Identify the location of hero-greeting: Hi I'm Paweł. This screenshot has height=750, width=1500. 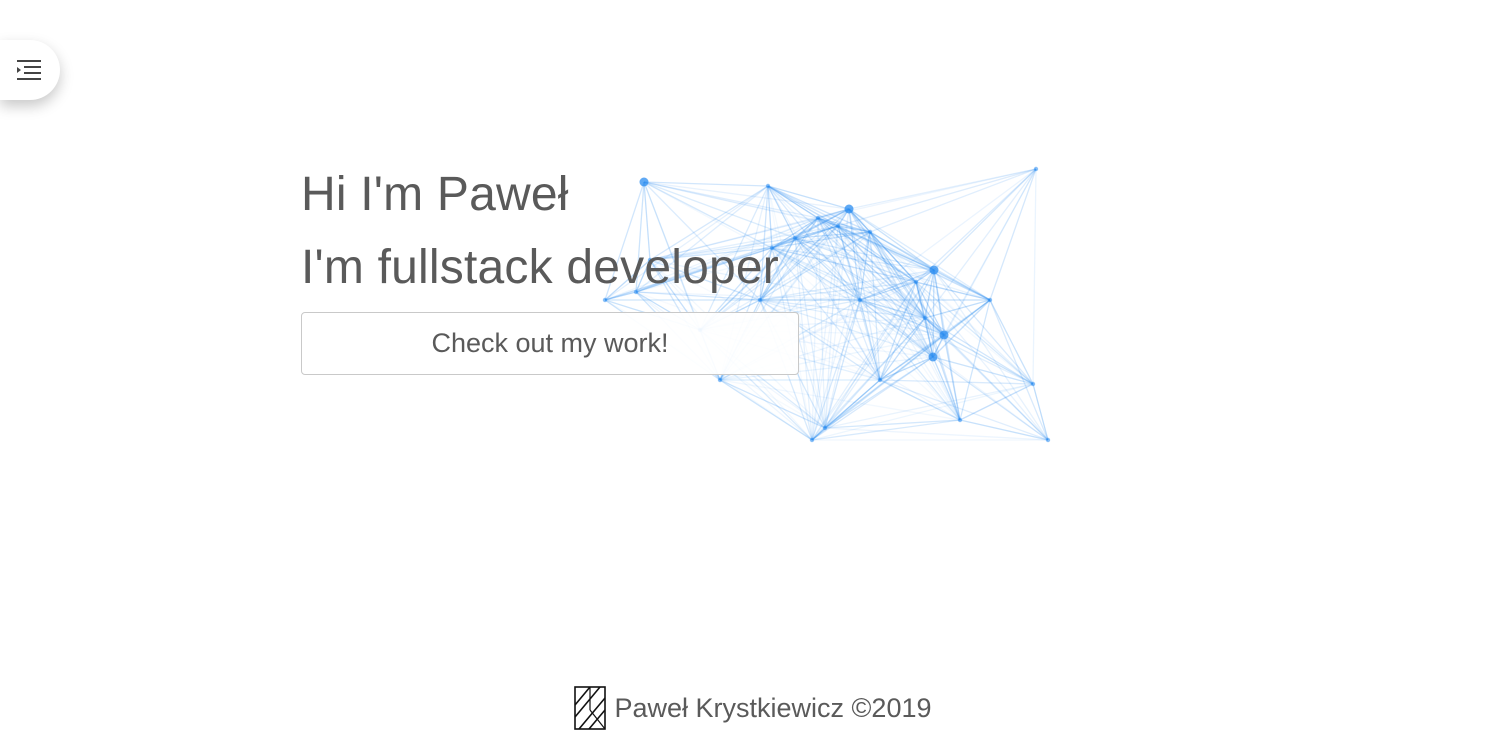
(435, 194).